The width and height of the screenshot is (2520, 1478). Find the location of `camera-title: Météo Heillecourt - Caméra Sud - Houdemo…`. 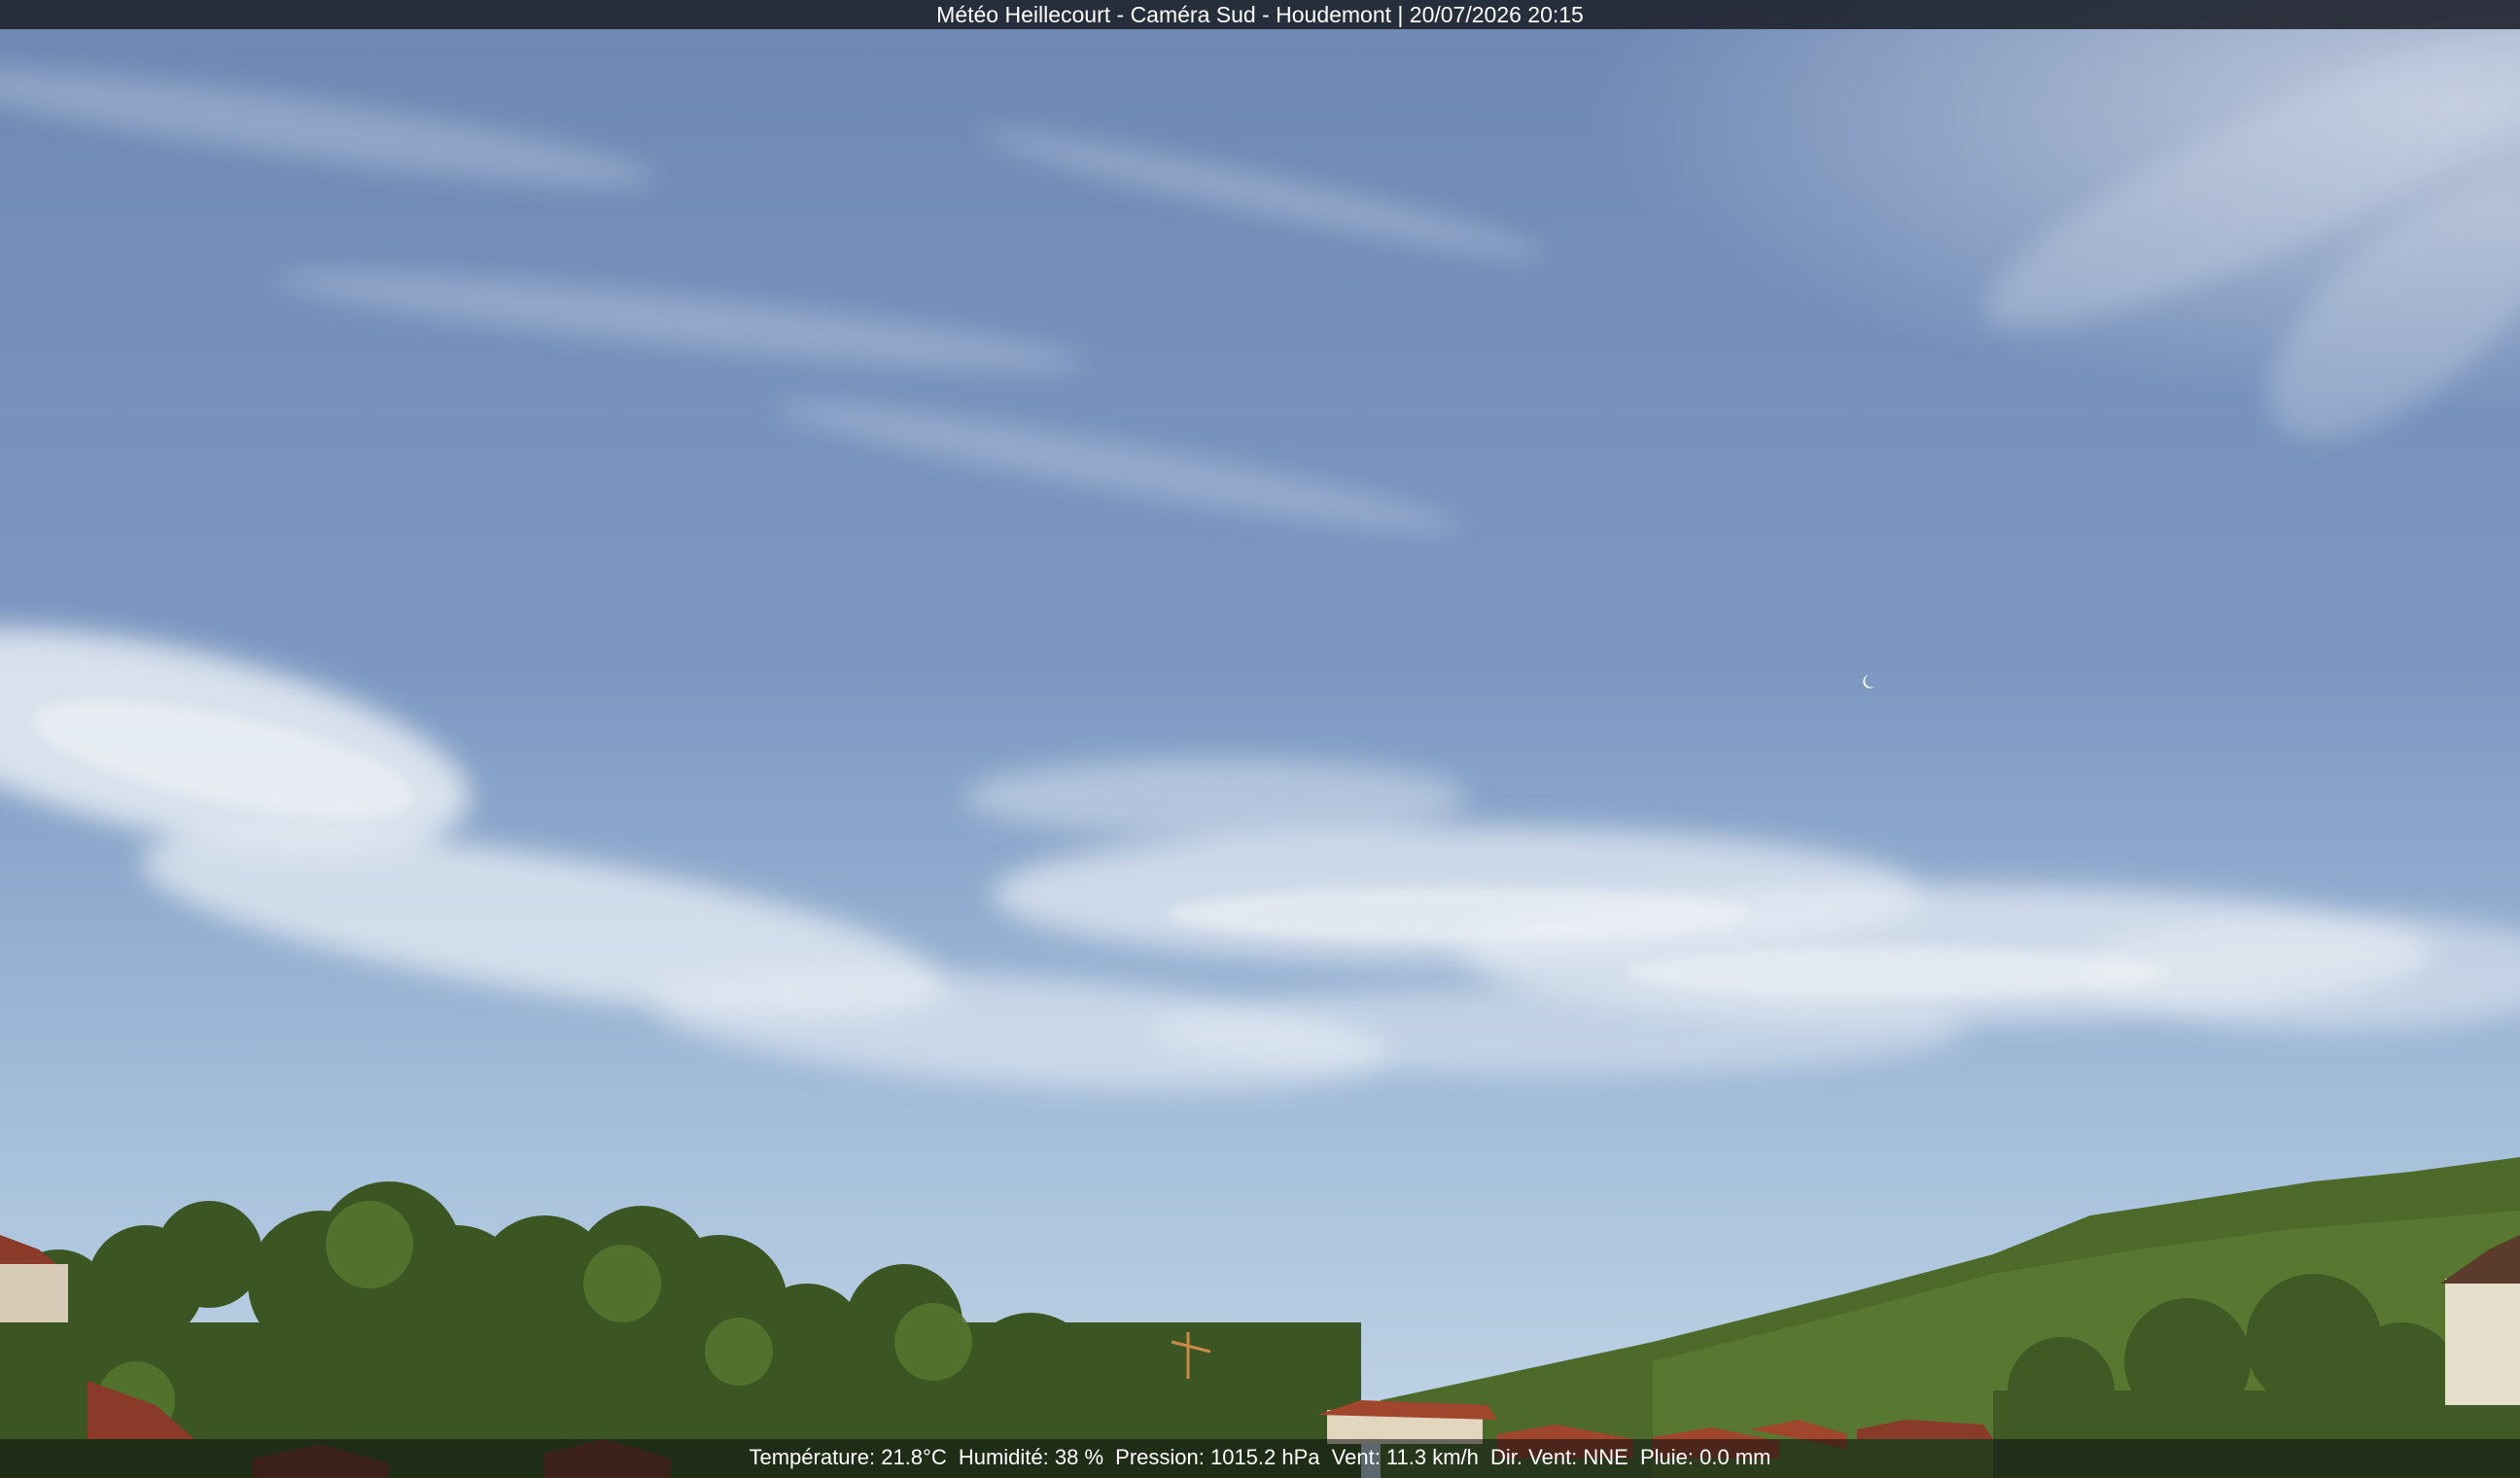

camera-title: Météo Heillecourt - Caméra Sud - Houdemo… is located at coordinates (1260, 14).